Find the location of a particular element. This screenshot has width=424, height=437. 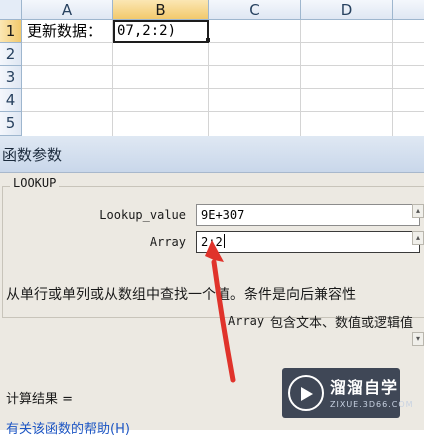

watermark: 溜溜自学 ZIXUE.3D66.COM is located at coordinates (347, 393).